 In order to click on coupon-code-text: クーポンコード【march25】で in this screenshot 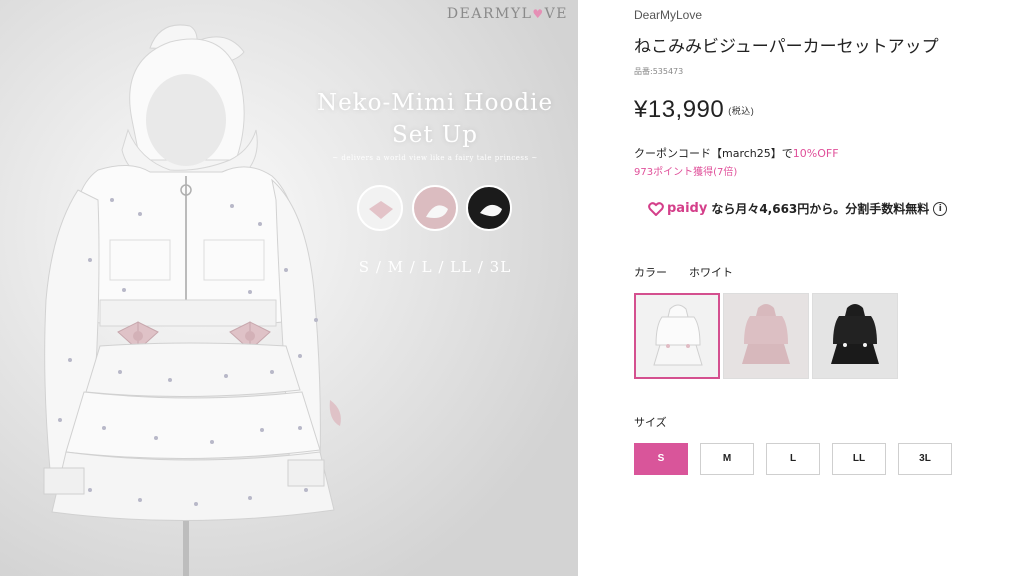, I will do `click(713, 153)`.